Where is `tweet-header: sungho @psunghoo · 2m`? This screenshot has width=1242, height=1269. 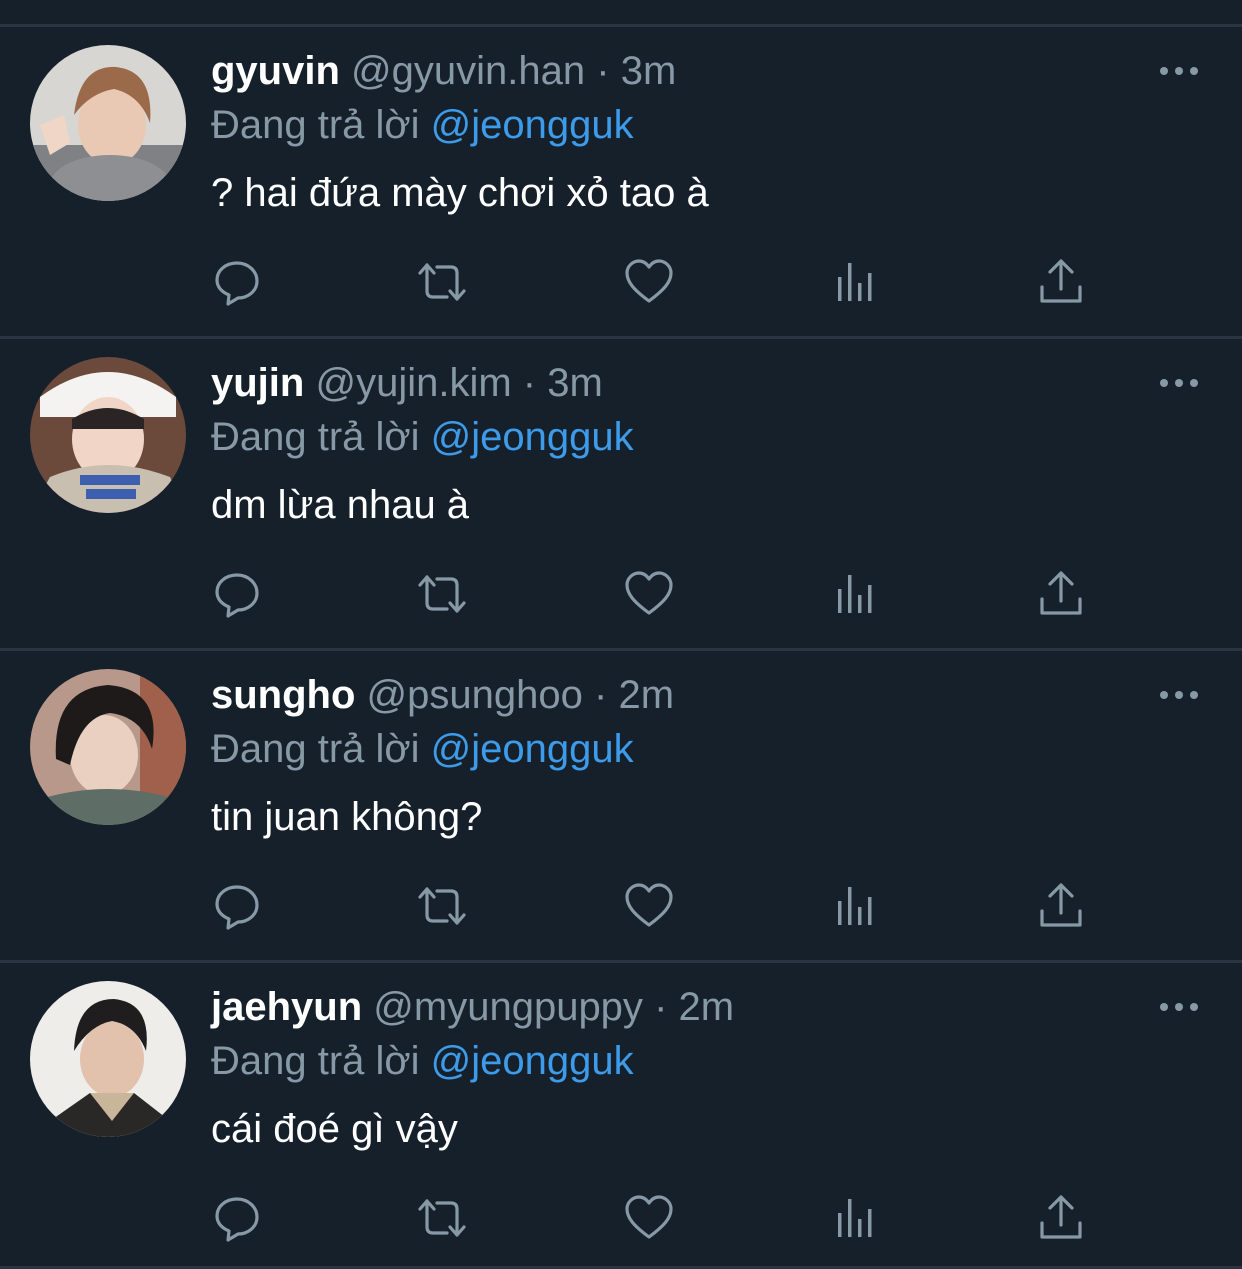 tweet-header: sungho @psunghoo · 2m is located at coordinates (442, 695).